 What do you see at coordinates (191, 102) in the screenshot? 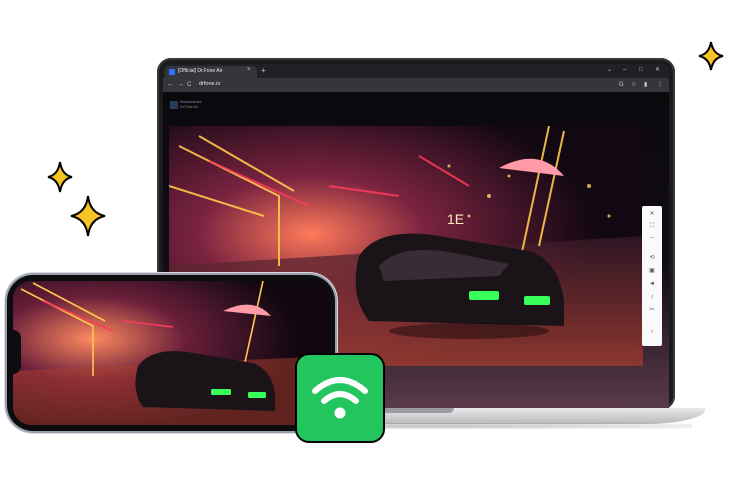
I see `logo-text-line1: Wondershare` at bounding box center [191, 102].